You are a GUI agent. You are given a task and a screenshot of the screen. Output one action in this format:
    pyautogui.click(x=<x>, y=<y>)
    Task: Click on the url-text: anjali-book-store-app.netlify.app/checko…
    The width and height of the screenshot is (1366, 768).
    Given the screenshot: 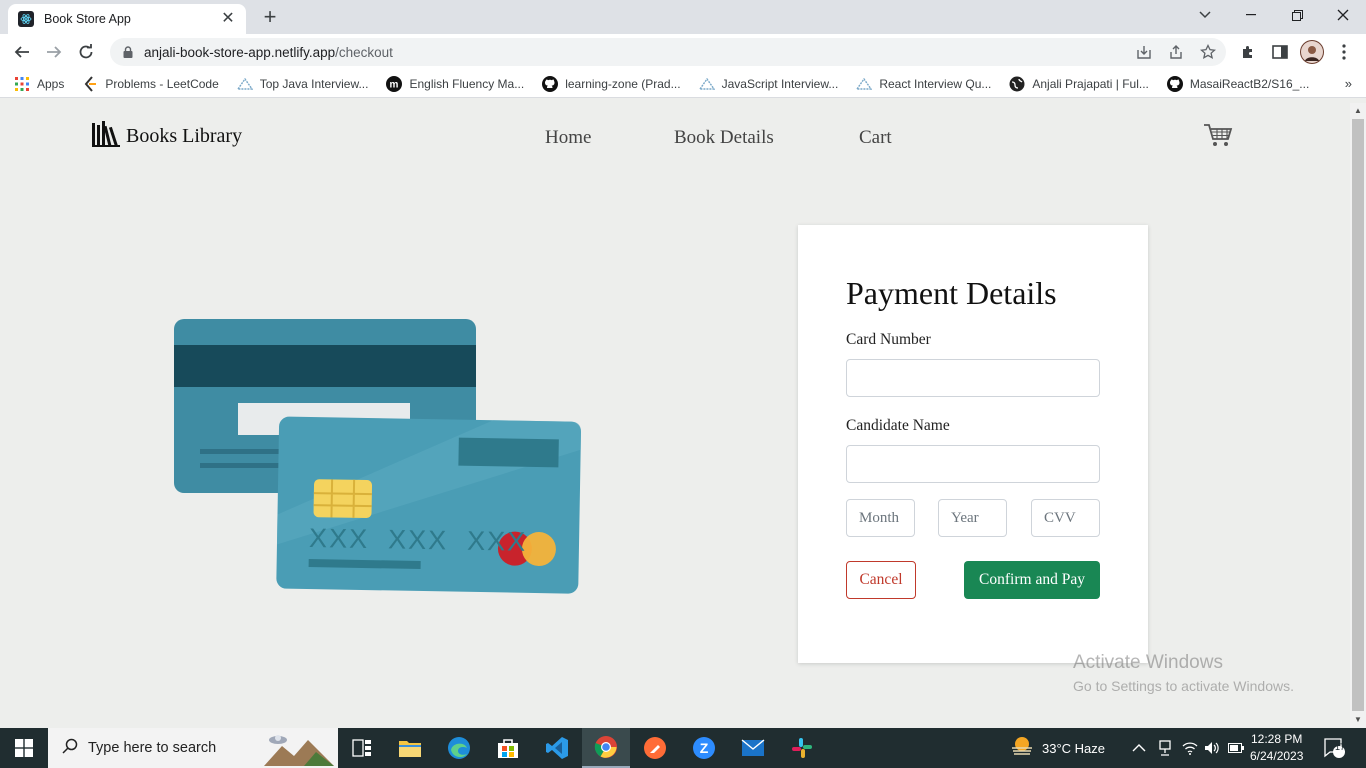 What is the action you would take?
    pyautogui.click(x=268, y=52)
    